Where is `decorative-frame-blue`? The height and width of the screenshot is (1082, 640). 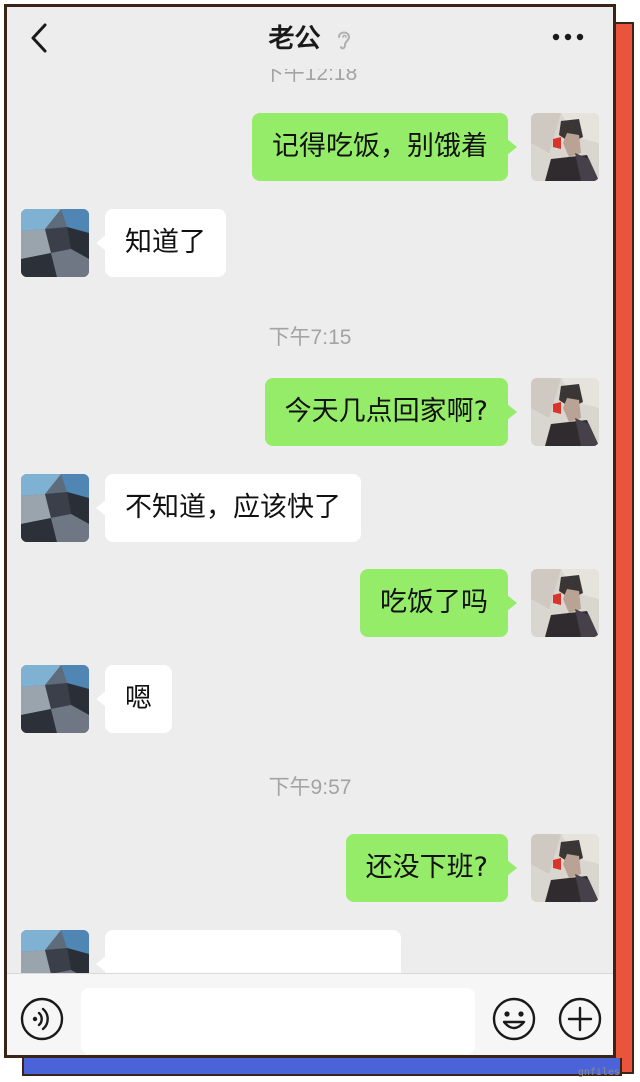 decorative-frame-blue is located at coordinates (322, 1067).